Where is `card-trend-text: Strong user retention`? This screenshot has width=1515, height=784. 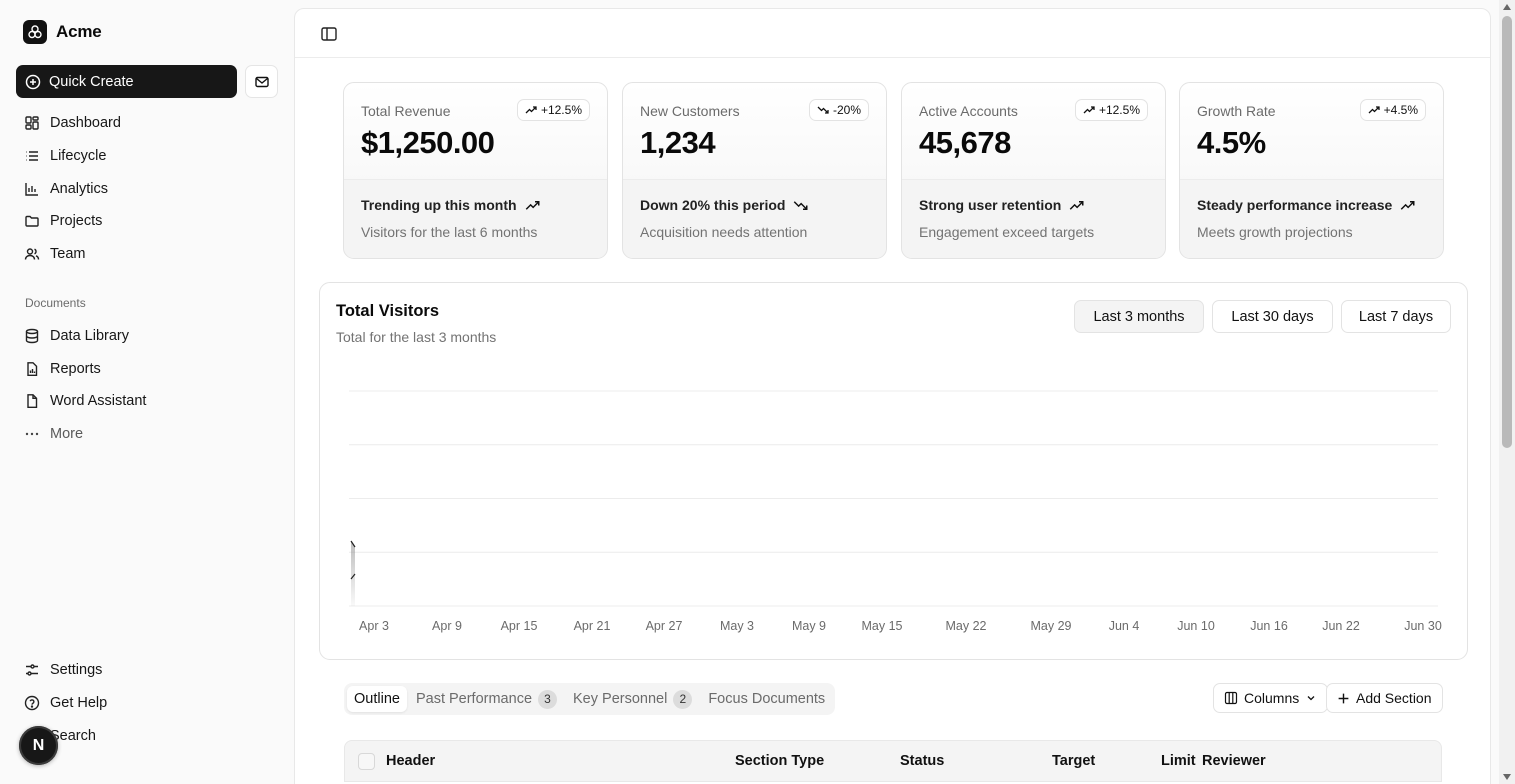
card-trend-text: Strong user retention is located at coordinates (990, 205).